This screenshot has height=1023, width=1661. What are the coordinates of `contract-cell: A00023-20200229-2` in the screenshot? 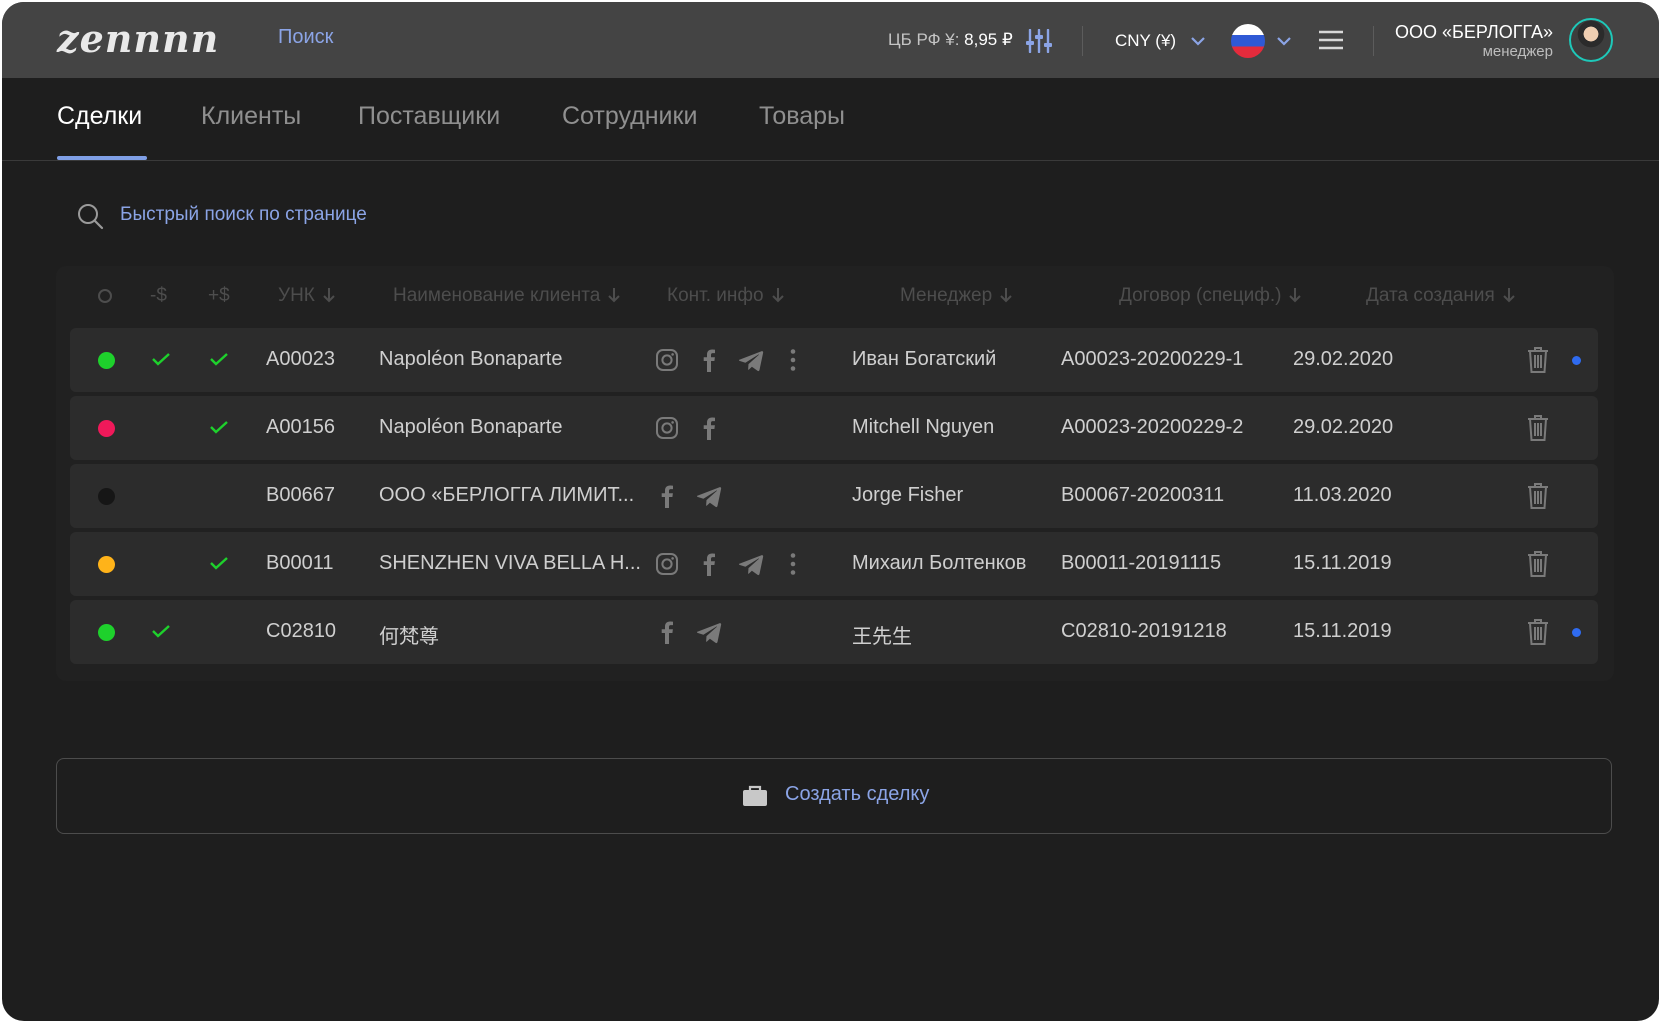 It's located at (1152, 427).